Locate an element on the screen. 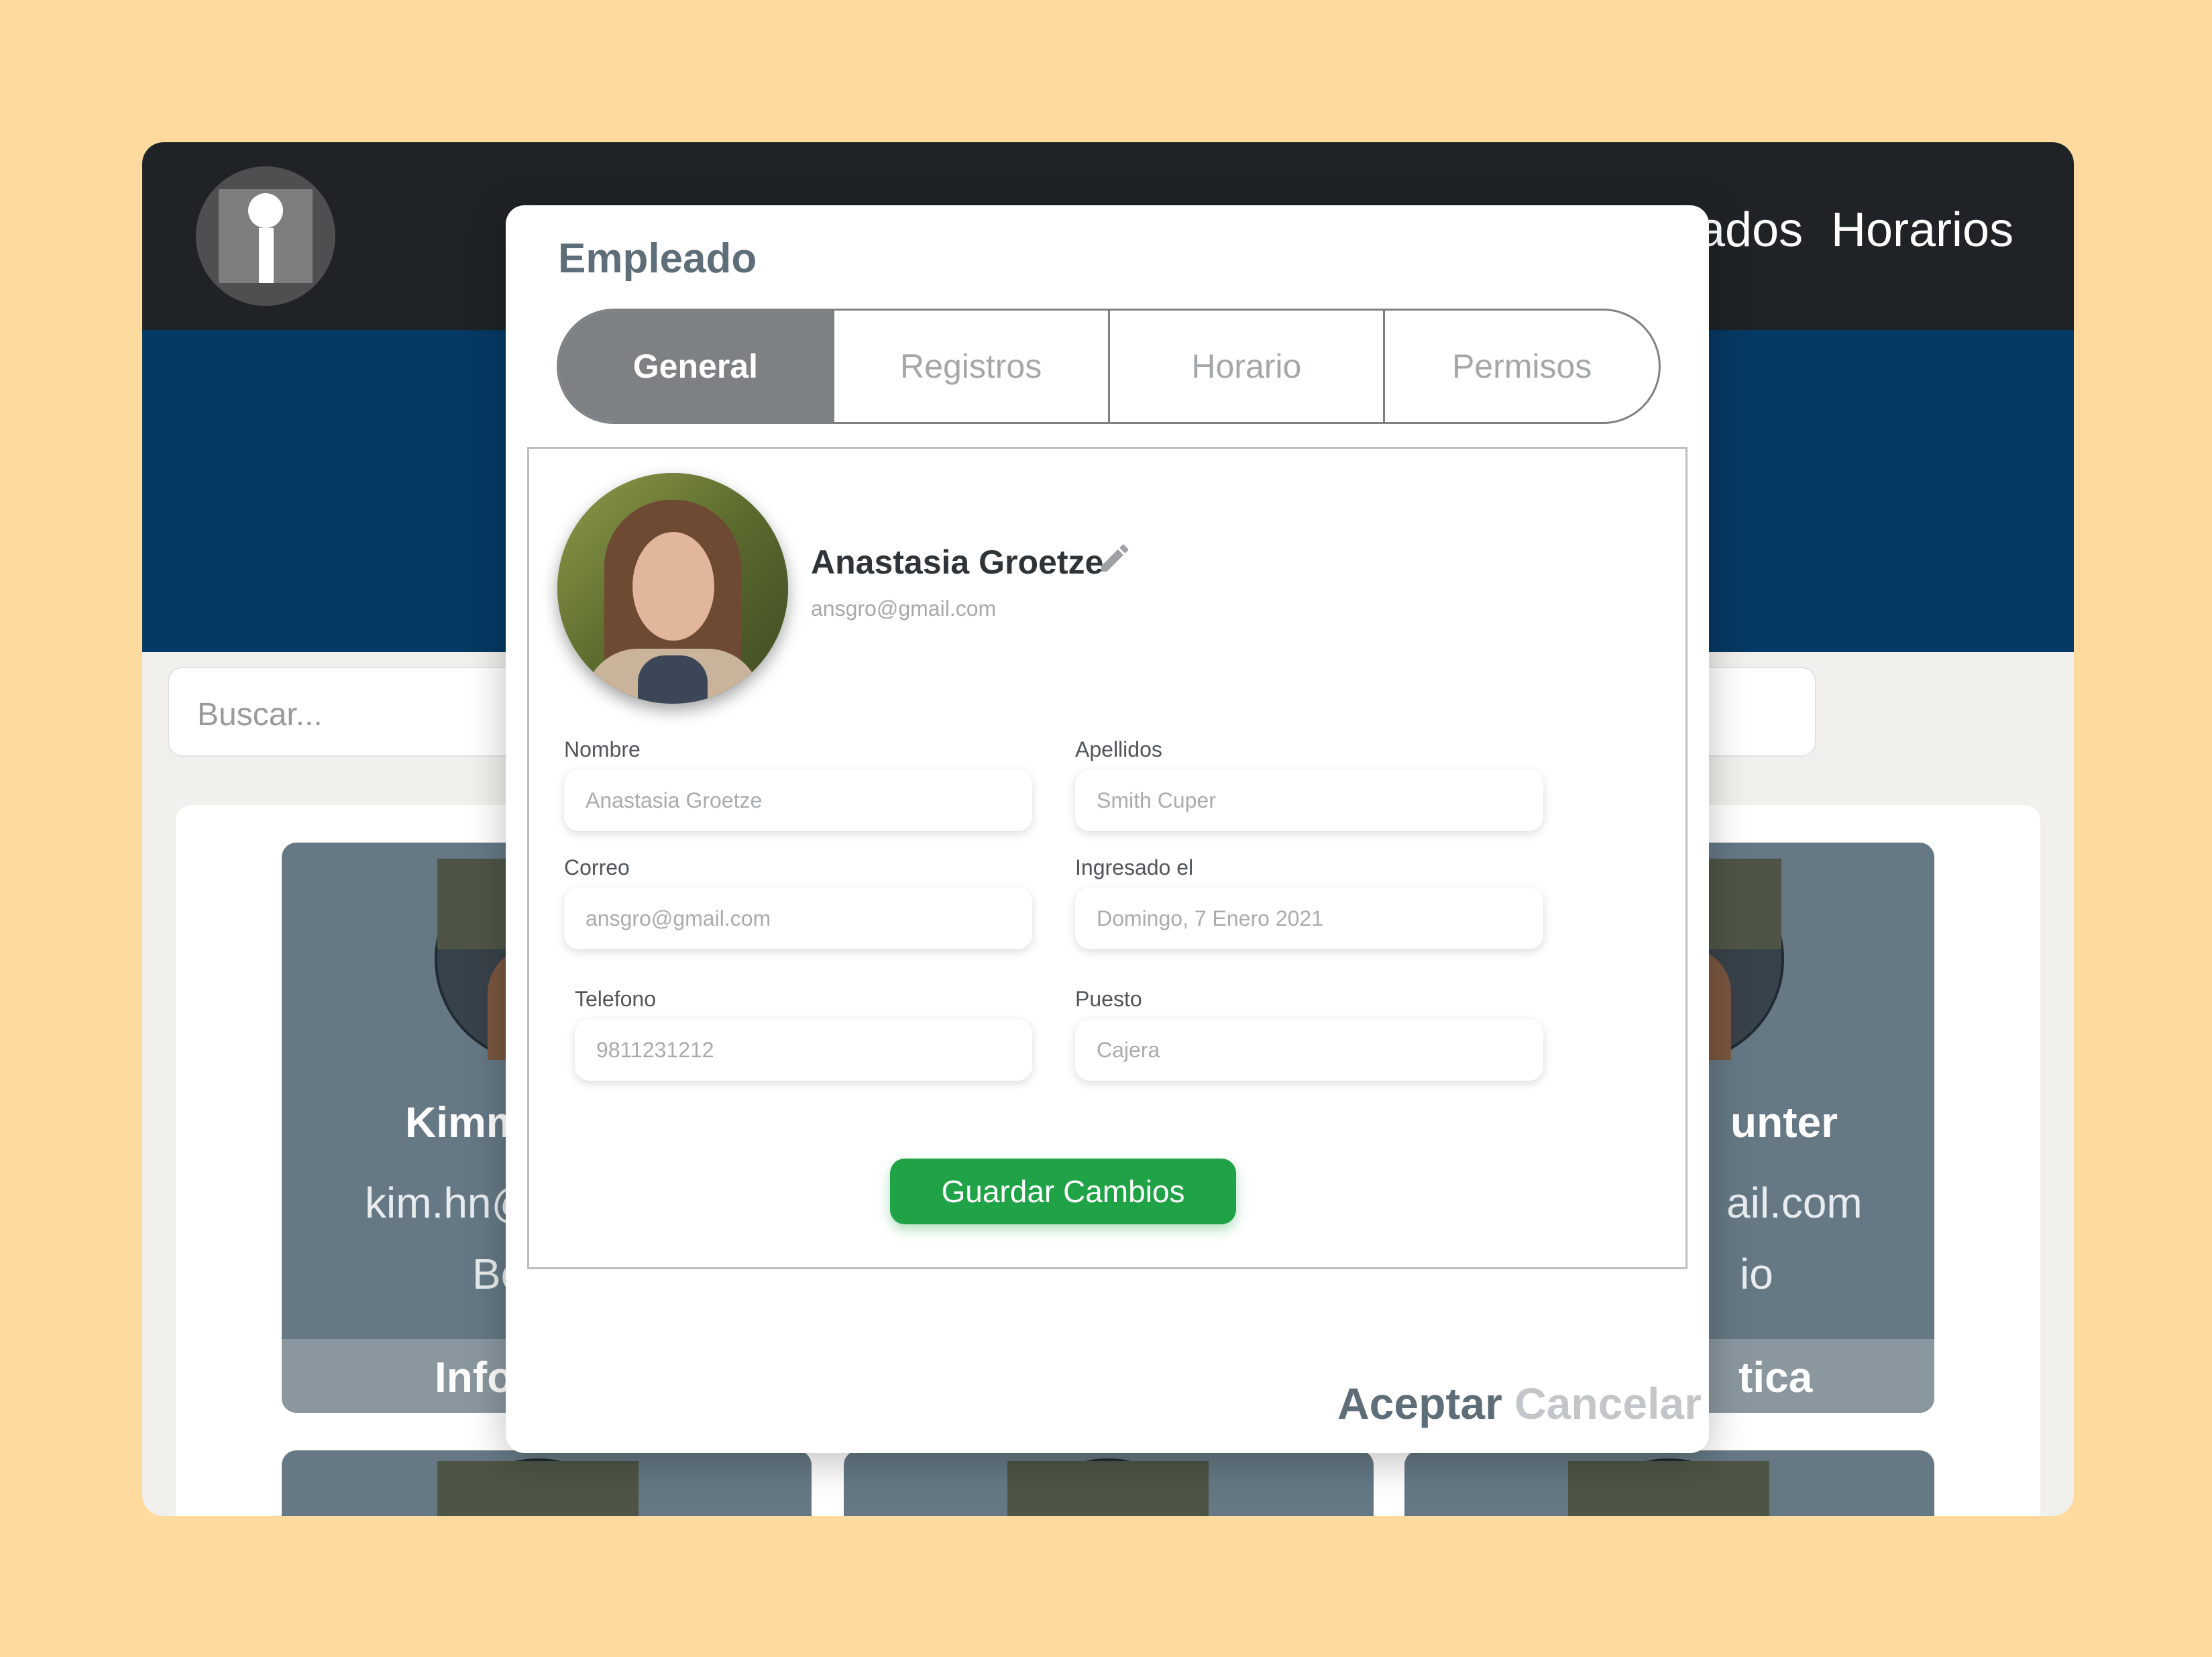  employee-card-footer-label: Info is located at coordinates (474, 1377).